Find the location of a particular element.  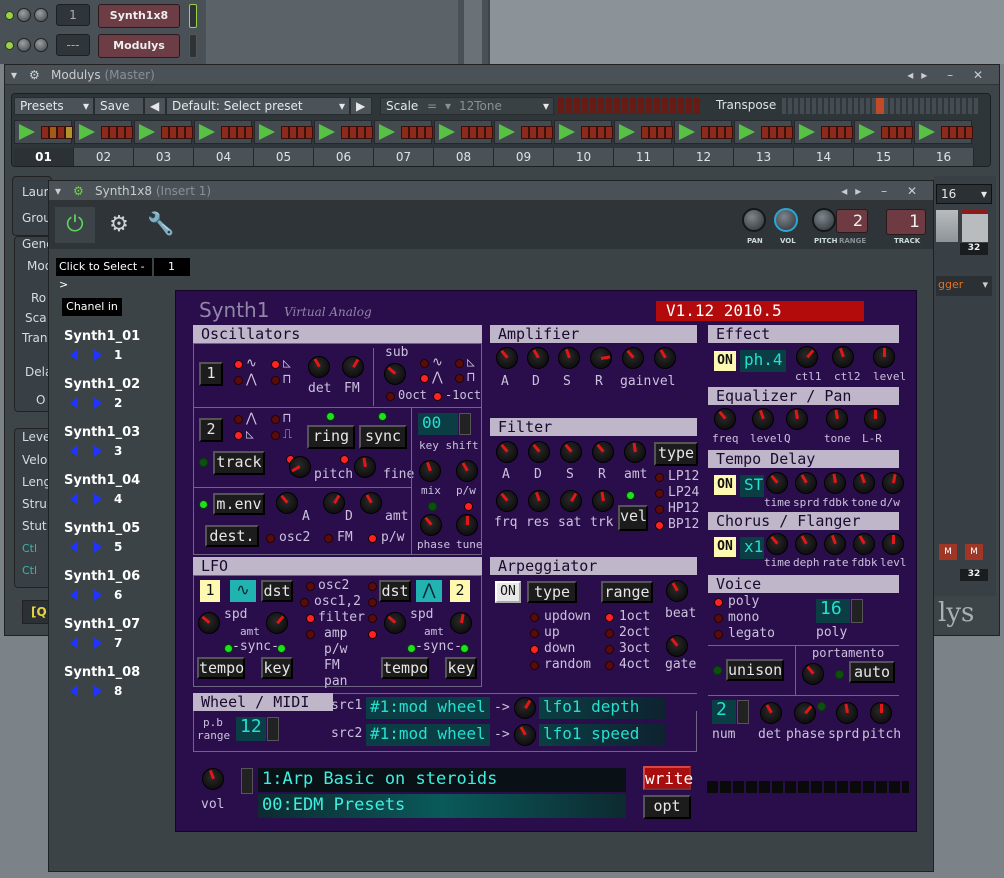

trigger-select: gger ▾ is located at coordinates (964, 286).